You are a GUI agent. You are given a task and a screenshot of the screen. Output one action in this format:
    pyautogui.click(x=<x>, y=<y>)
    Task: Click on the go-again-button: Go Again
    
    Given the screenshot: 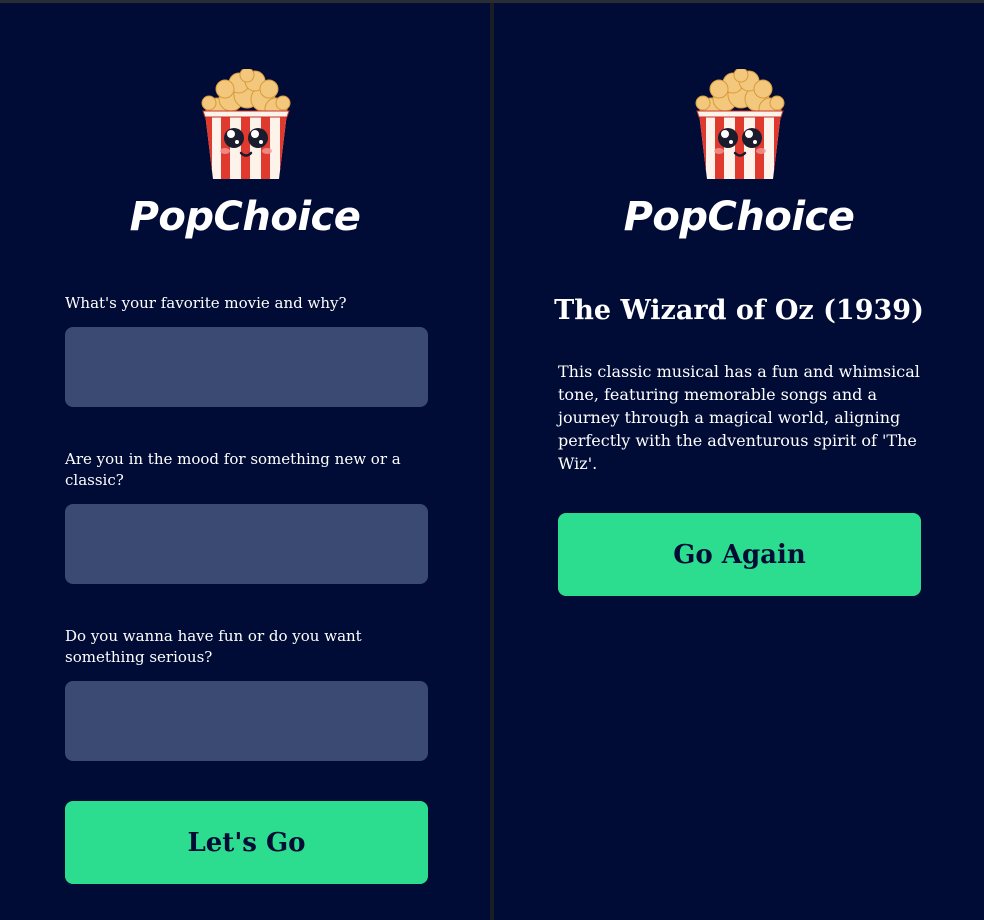 What is the action you would take?
    pyautogui.click(x=739, y=554)
    